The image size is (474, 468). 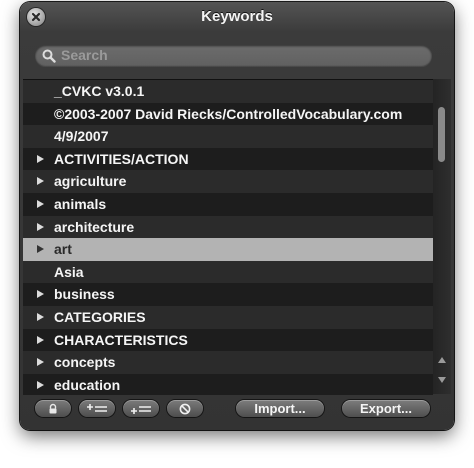 I want to click on search-field, so click(x=233, y=55).